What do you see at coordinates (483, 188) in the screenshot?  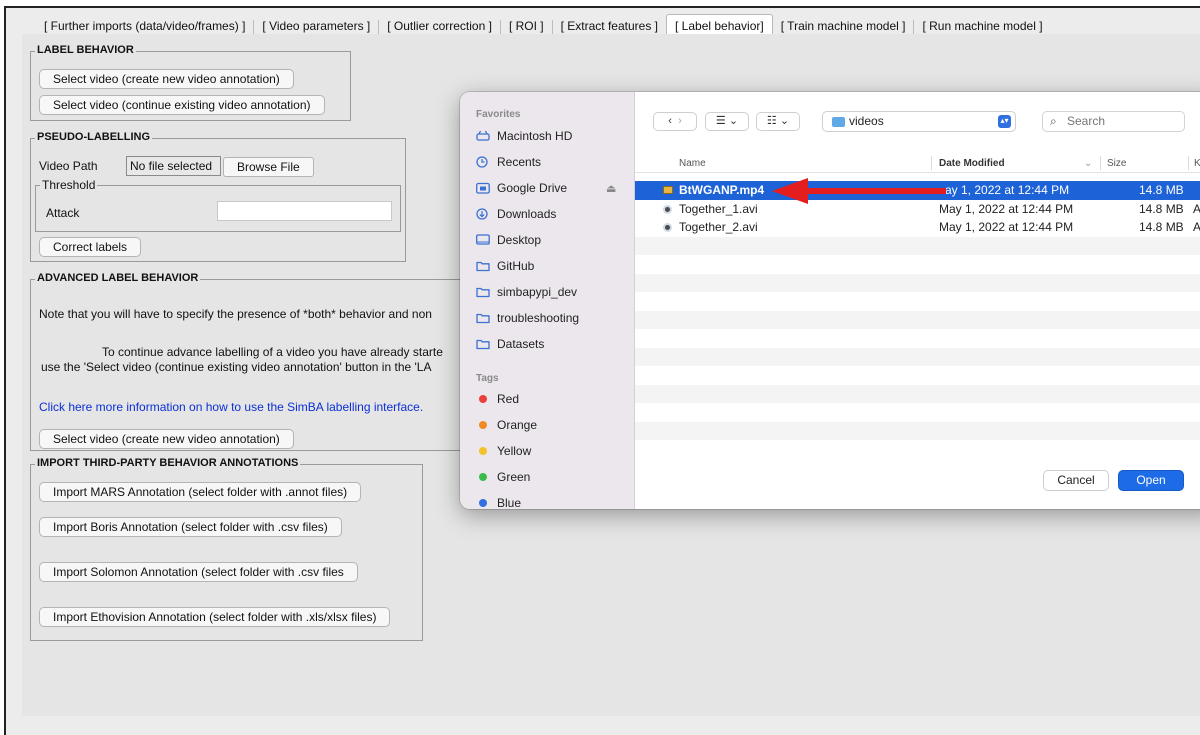 I see `drive-folder-icon` at bounding box center [483, 188].